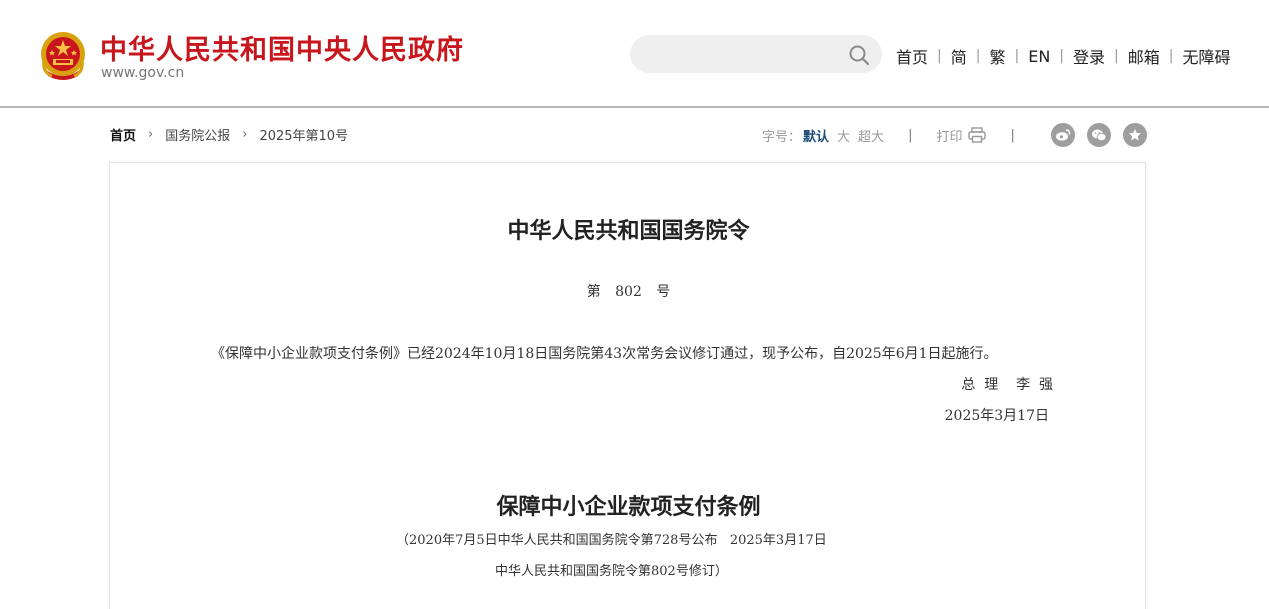 The width and height of the screenshot is (1269, 609). Describe the element at coordinates (143, 73) in the screenshot. I see `site-domain: www.gov.cn` at that location.